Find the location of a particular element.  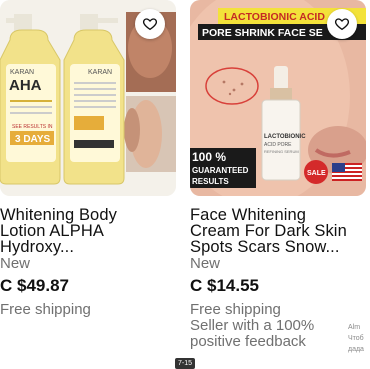

svg-text: REFINING SERUM is located at coordinates (281, 151).